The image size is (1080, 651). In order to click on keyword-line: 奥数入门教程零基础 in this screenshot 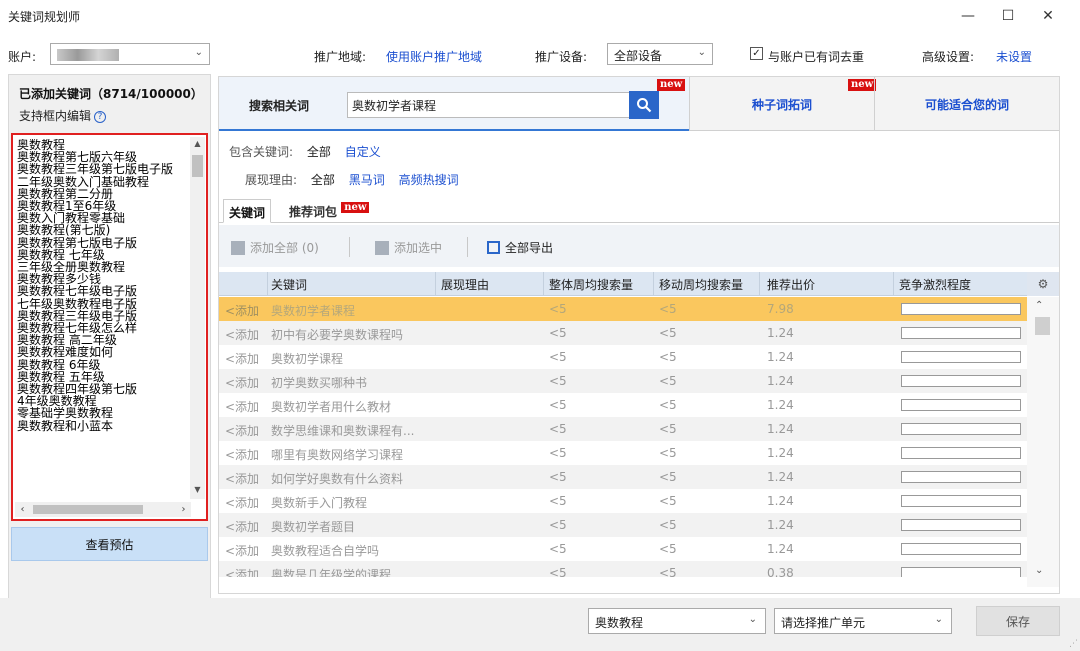, I will do `click(103, 218)`.